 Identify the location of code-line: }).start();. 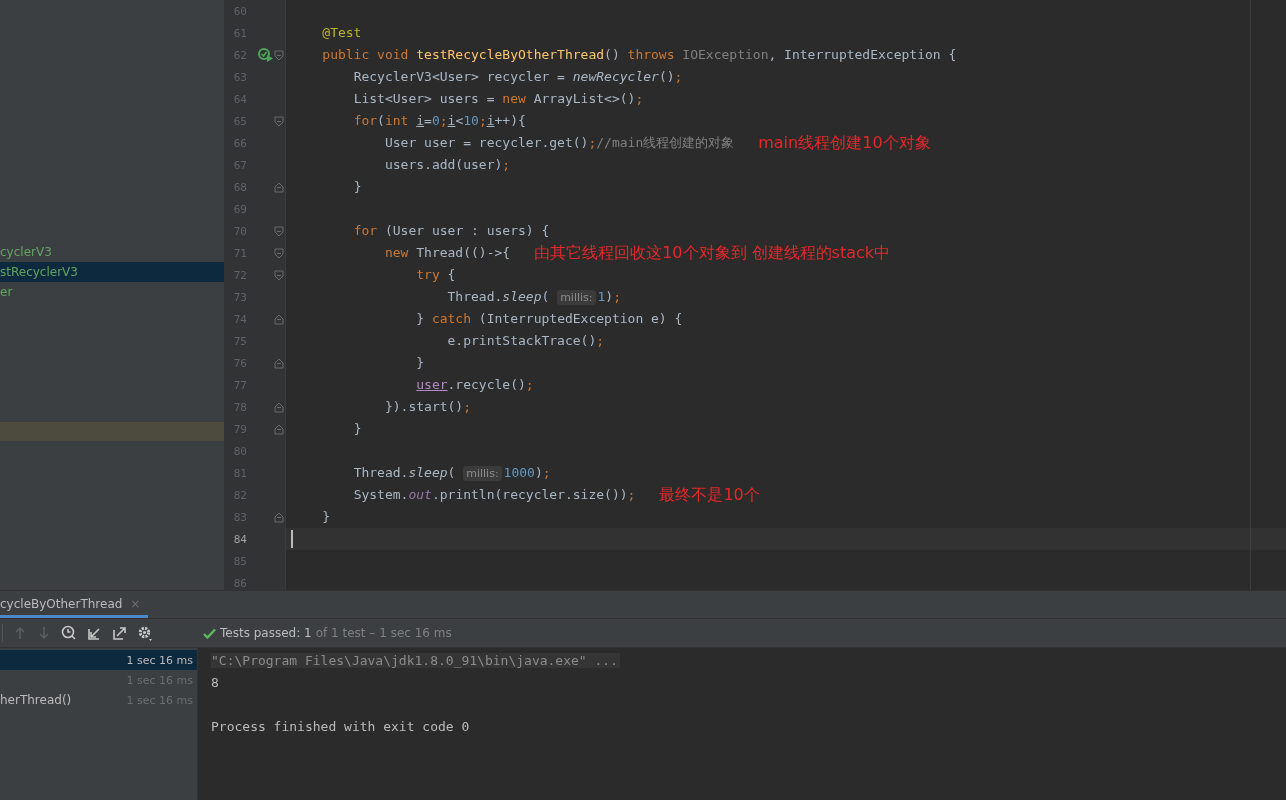
(427, 407).